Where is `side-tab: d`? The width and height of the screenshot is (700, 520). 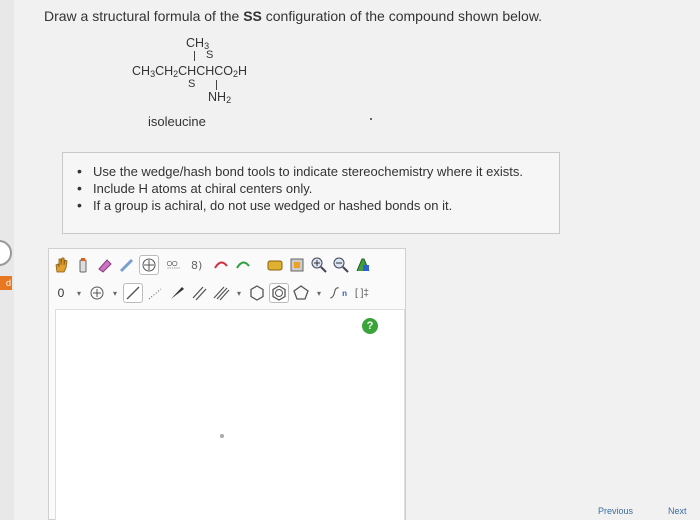 side-tab: d is located at coordinates (6, 283).